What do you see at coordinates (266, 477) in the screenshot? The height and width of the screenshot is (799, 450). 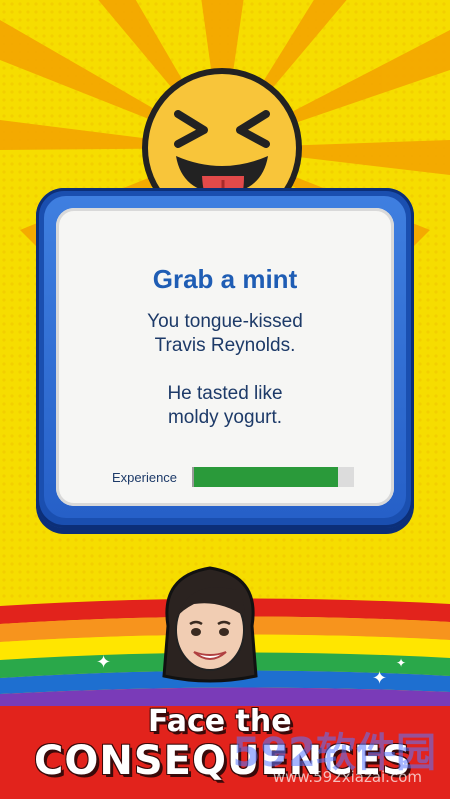 I see `experience-bar-fill` at bounding box center [266, 477].